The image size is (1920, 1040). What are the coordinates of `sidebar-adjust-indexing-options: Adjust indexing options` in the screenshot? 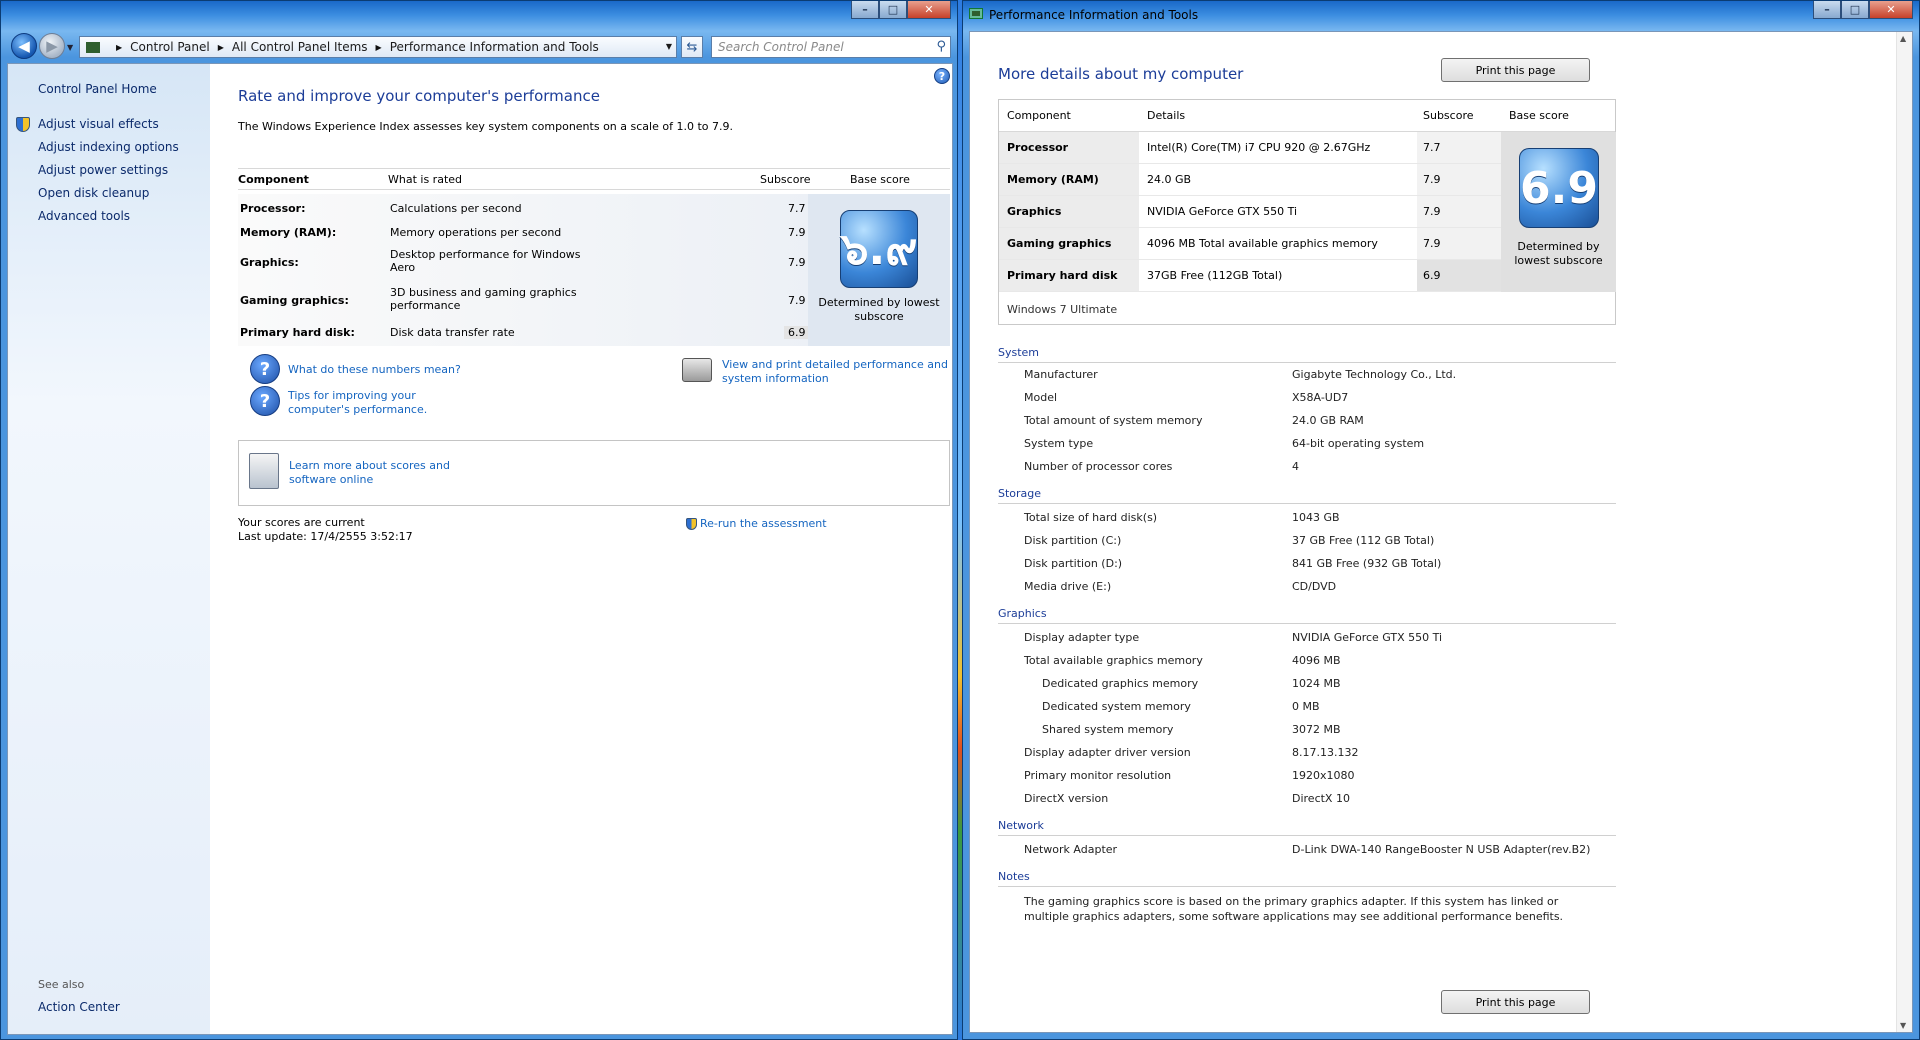 It's located at (108, 147).